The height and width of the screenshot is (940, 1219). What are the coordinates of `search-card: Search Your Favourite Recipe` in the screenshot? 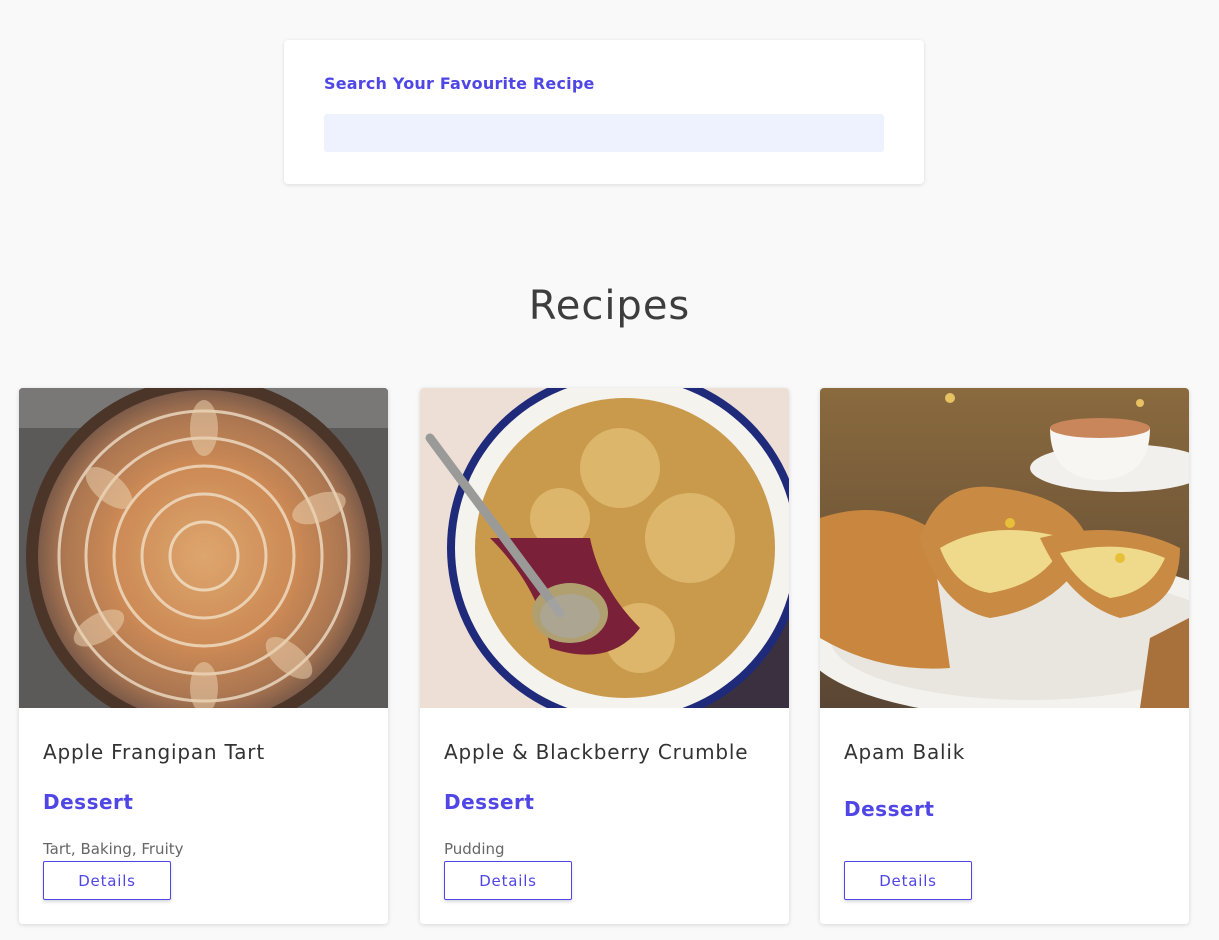 It's located at (604, 112).